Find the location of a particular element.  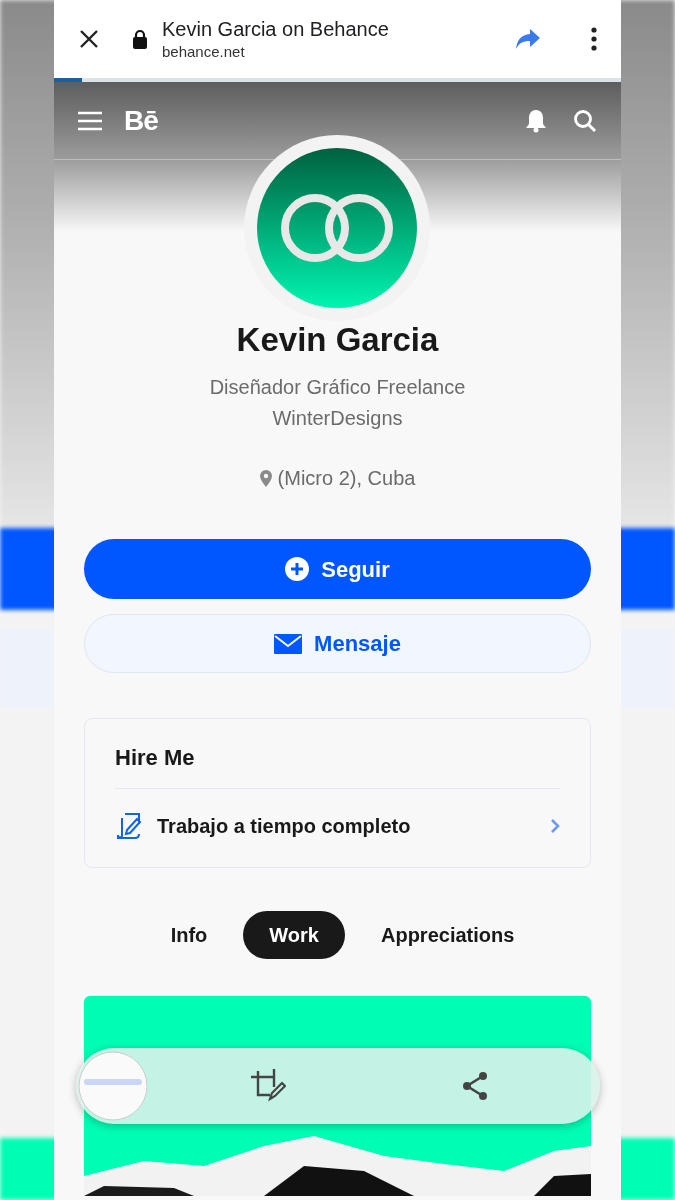

profile-name: Kevin Garcia is located at coordinates (337, 340).